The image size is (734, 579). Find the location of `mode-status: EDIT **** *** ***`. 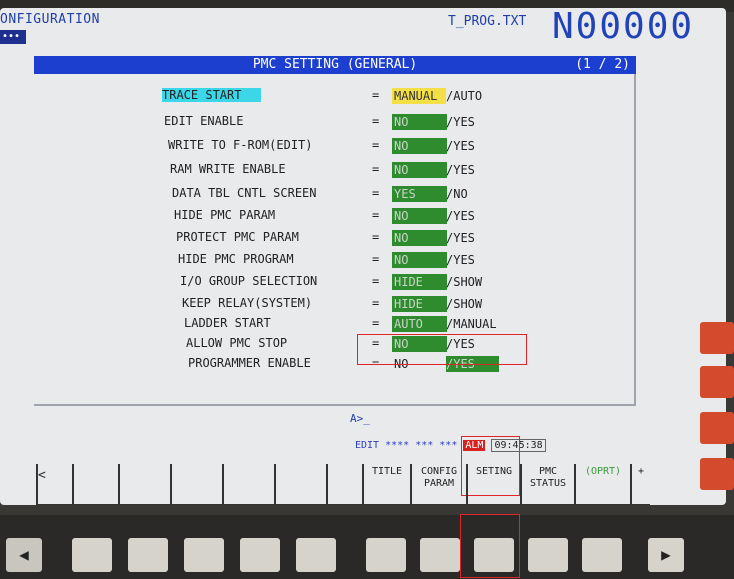

mode-status: EDIT **** *** *** is located at coordinates (406, 445).